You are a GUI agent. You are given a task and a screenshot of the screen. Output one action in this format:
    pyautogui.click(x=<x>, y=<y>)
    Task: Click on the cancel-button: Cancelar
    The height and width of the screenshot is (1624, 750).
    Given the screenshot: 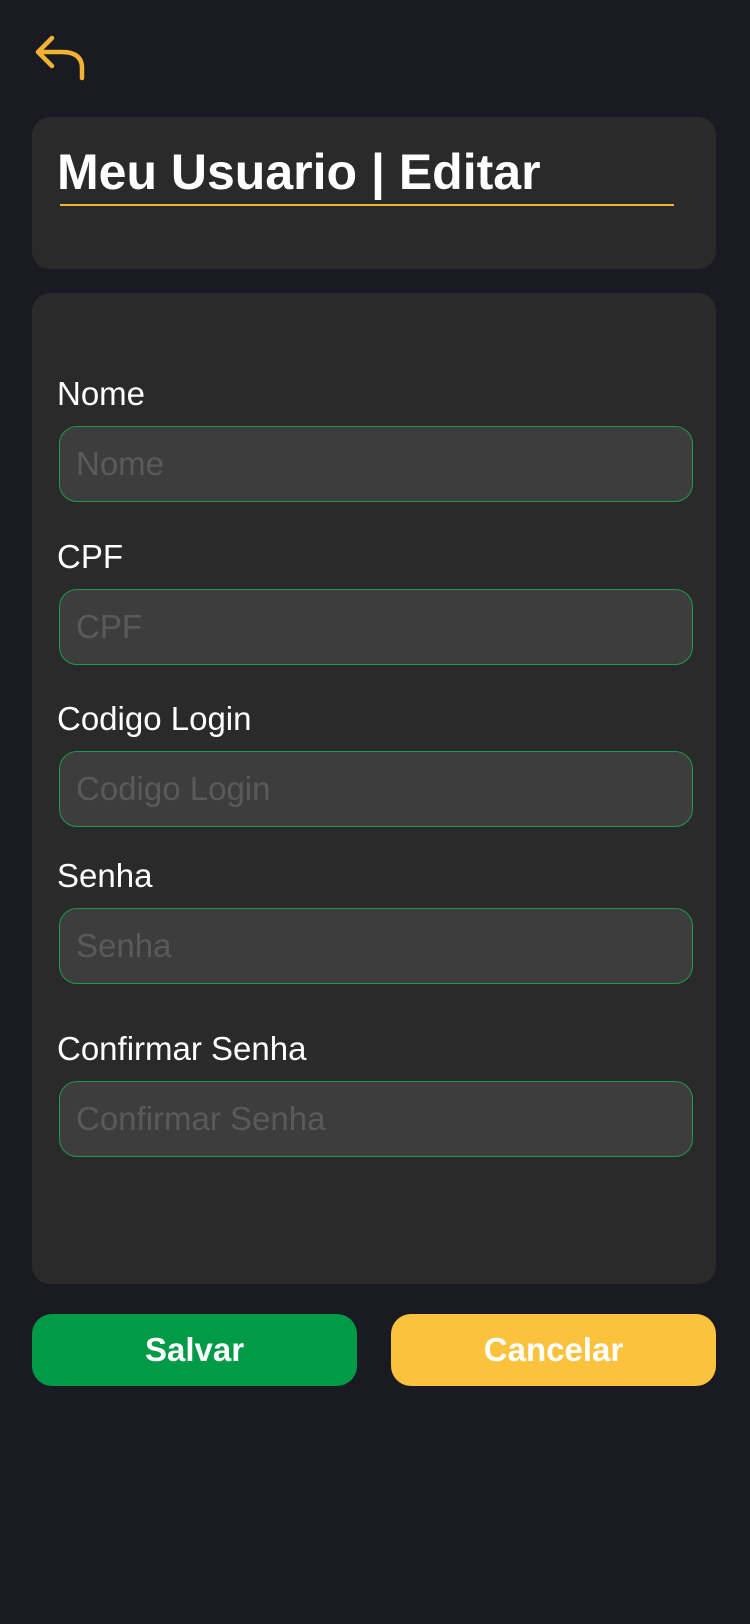 What is the action you would take?
    pyautogui.click(x=553, y=1350)
    